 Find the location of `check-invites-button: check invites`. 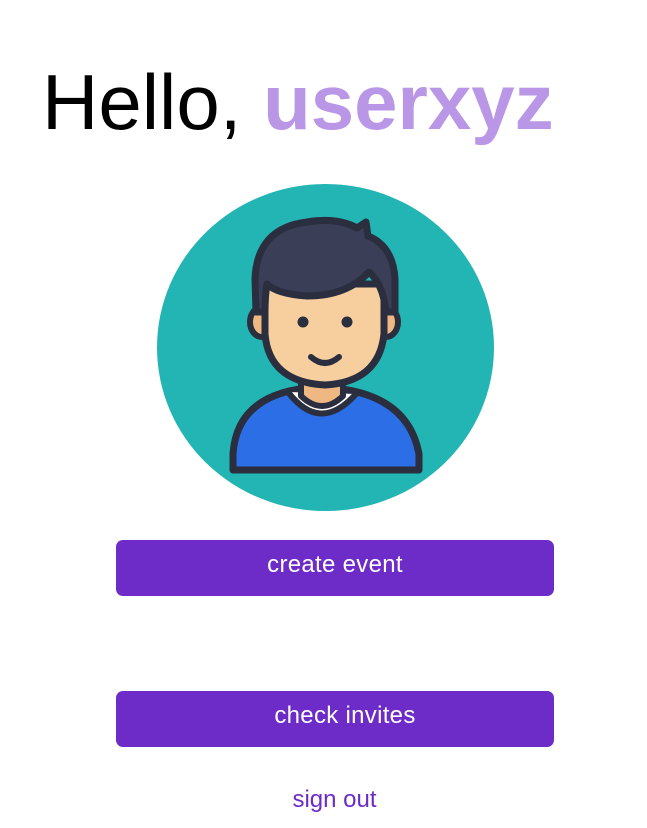

check-invites-button: check invites is located at coordinates (335, 719).